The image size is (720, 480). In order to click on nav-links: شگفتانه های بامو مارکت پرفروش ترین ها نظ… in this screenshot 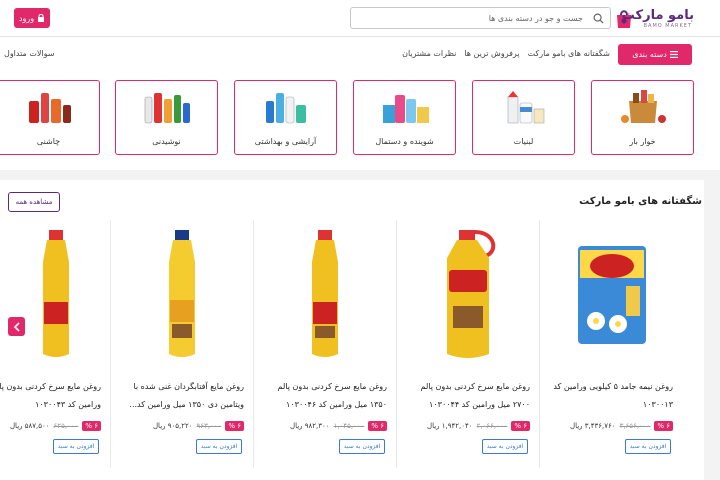, I will do `click(506, 53)`.